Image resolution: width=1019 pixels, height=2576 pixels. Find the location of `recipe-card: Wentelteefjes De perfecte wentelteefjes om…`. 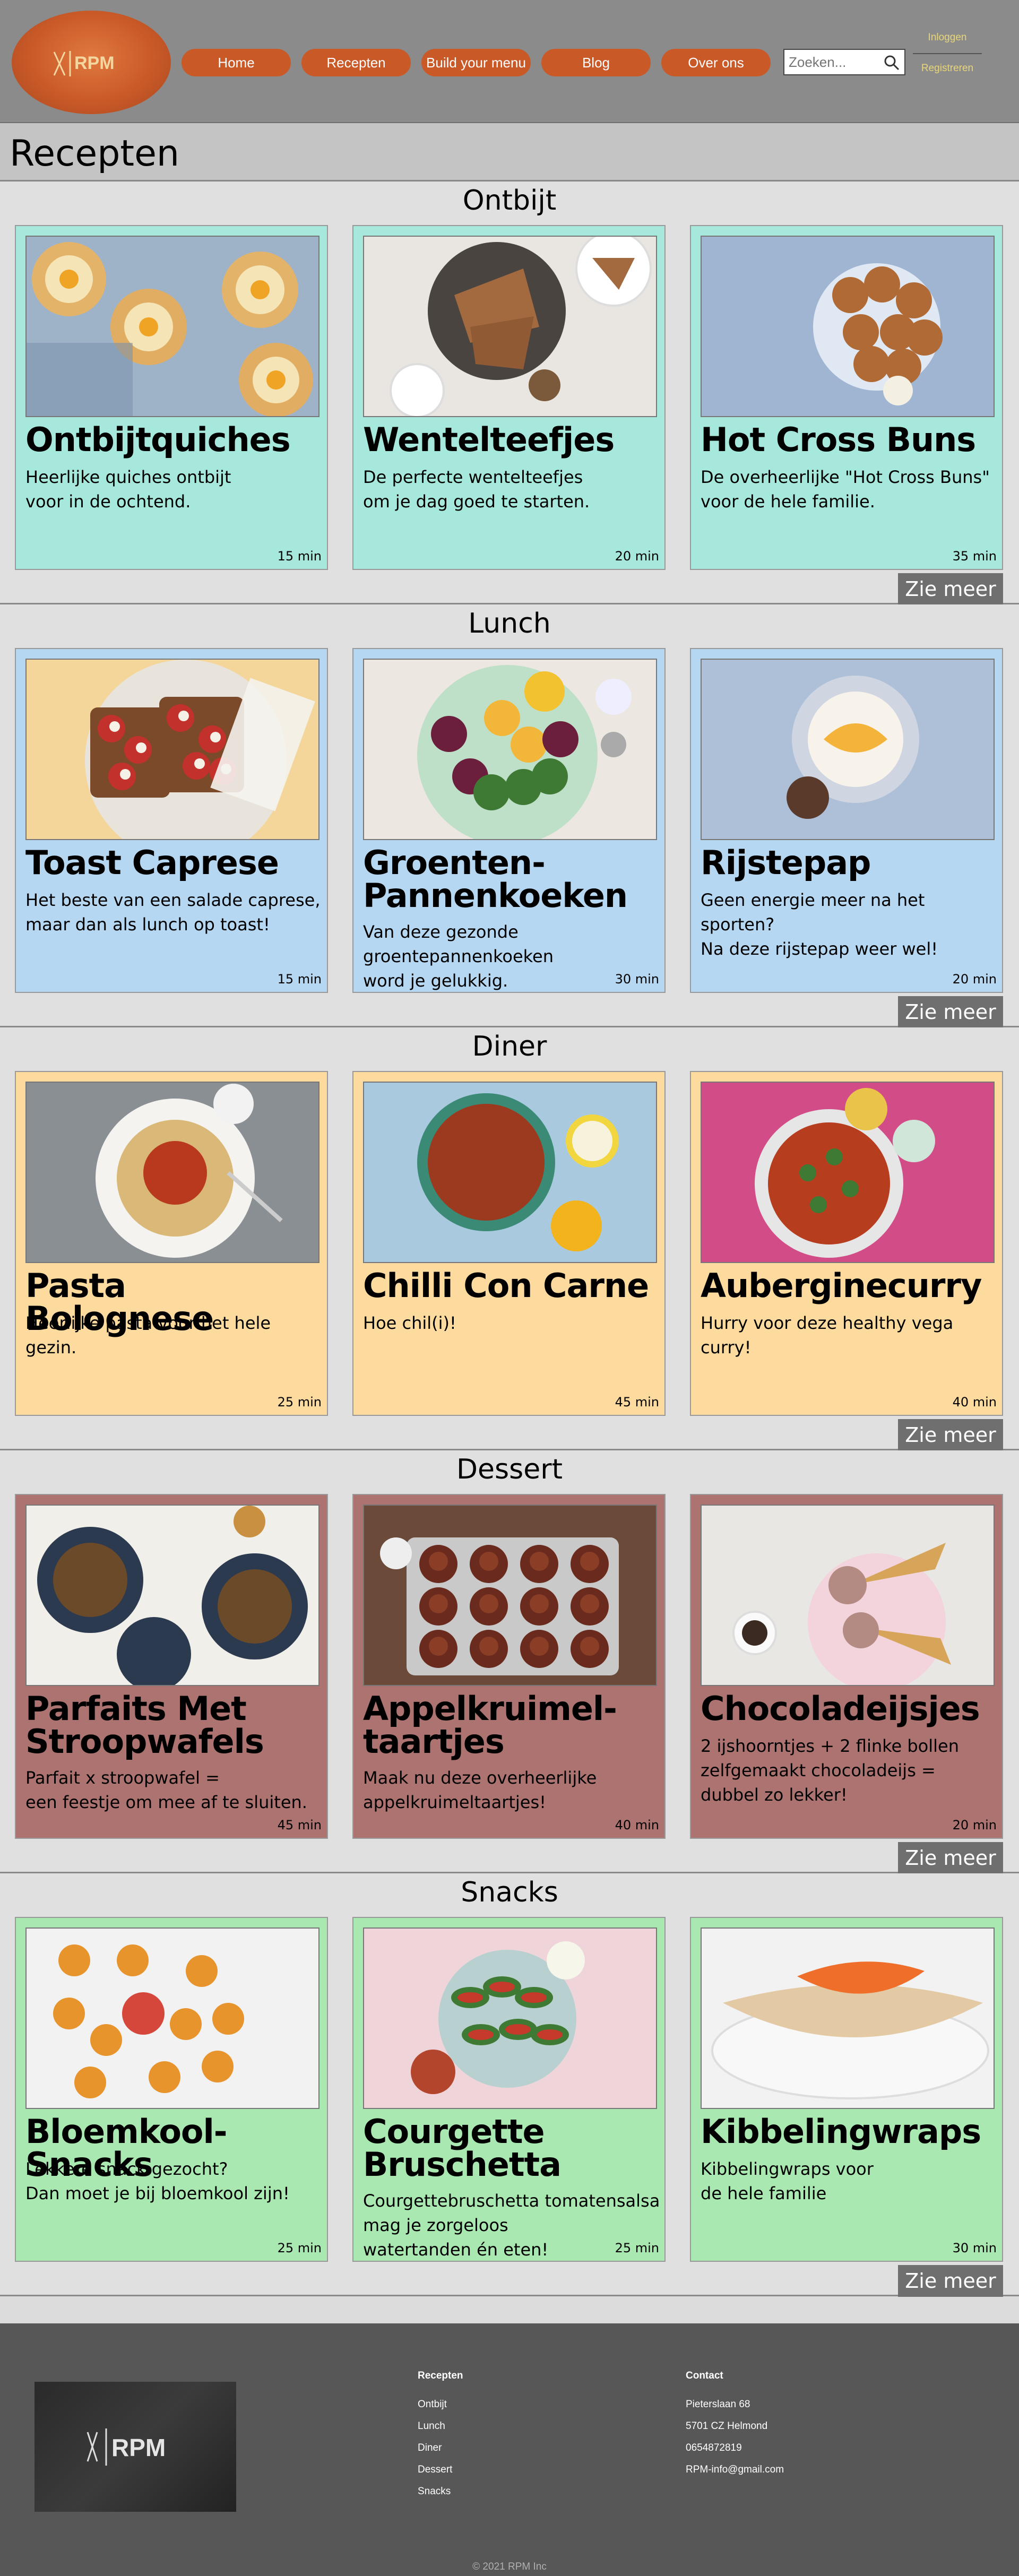

recipe-card: Wentelteefjes De perfecte wentelteefjes om… is located at coordinates (509, 398).